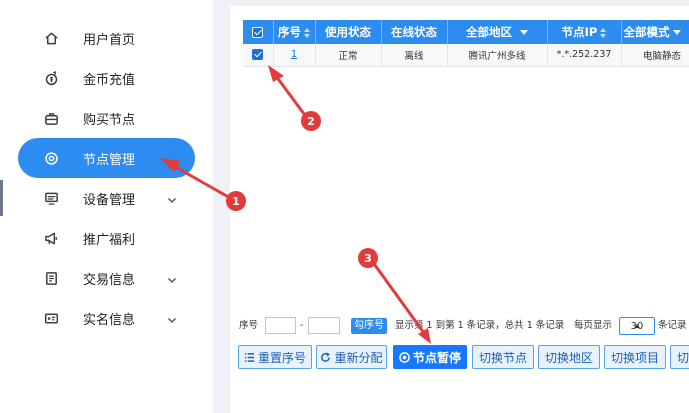 Image resolution: width=689 pixels, height=413 pixels. Describe the element at coordinates (635, 357) in the screenshot. I see `switch-project-button: 切换项目` at that location.